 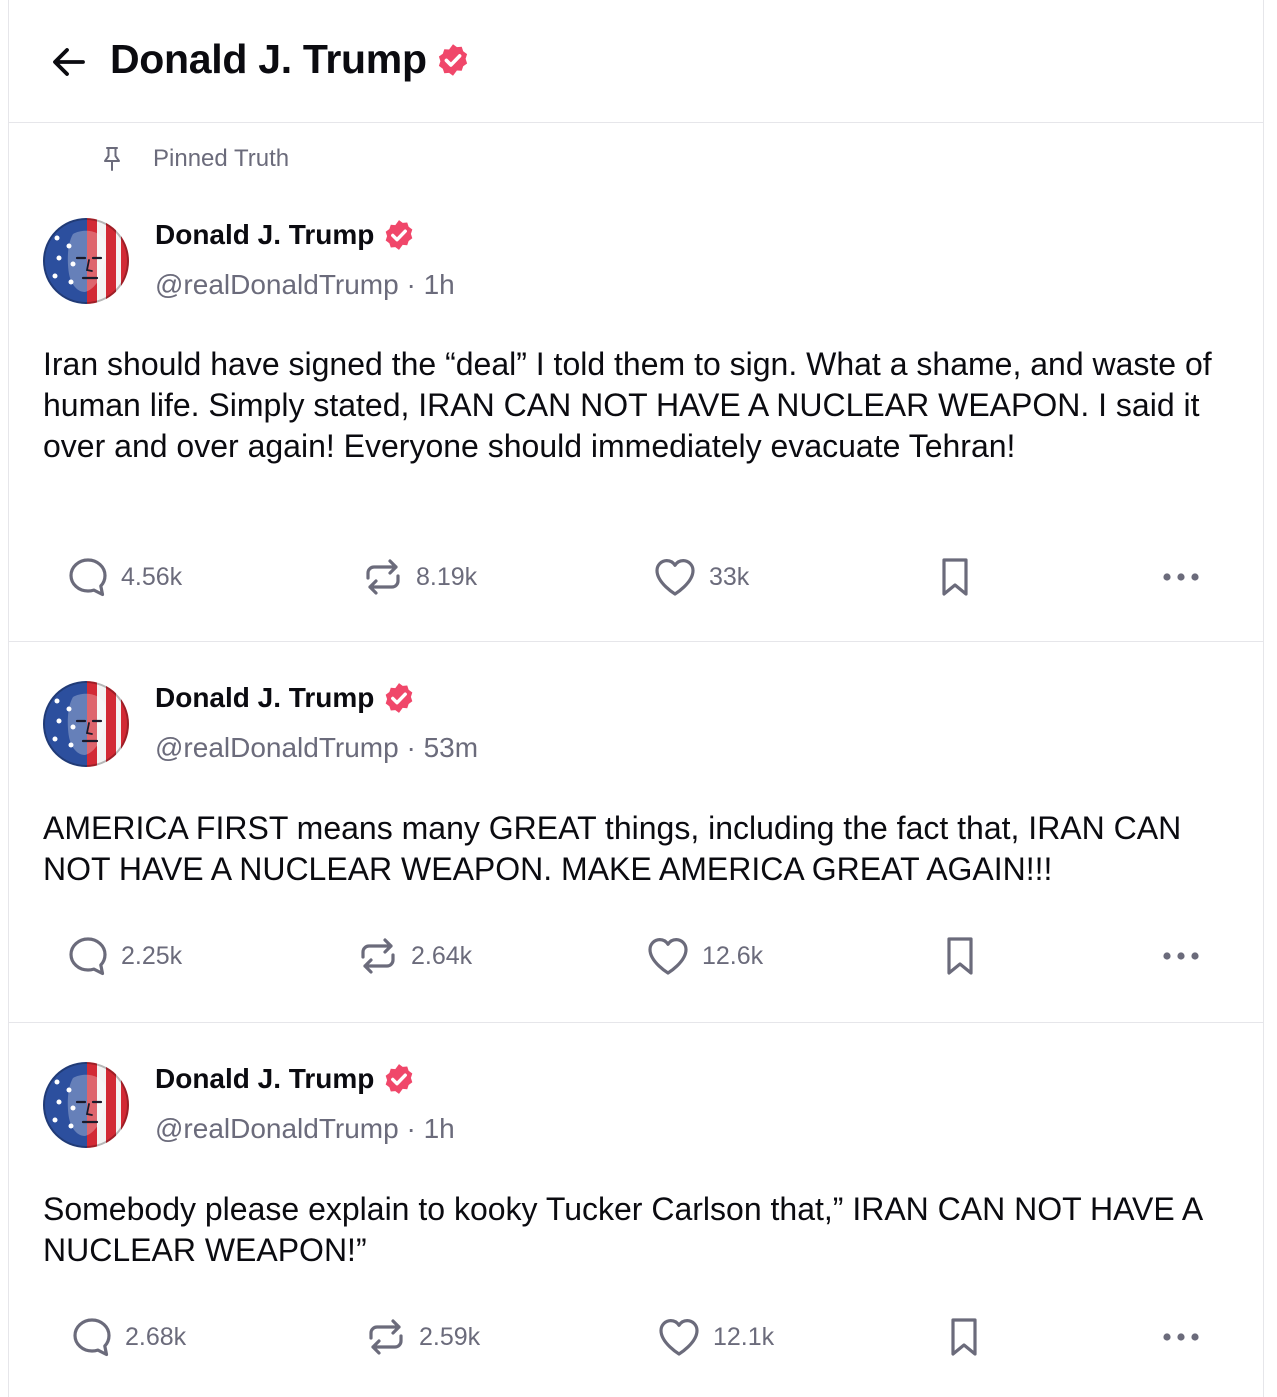 I want to click on reply-button: 4.56k, so click(x=124, y=577).